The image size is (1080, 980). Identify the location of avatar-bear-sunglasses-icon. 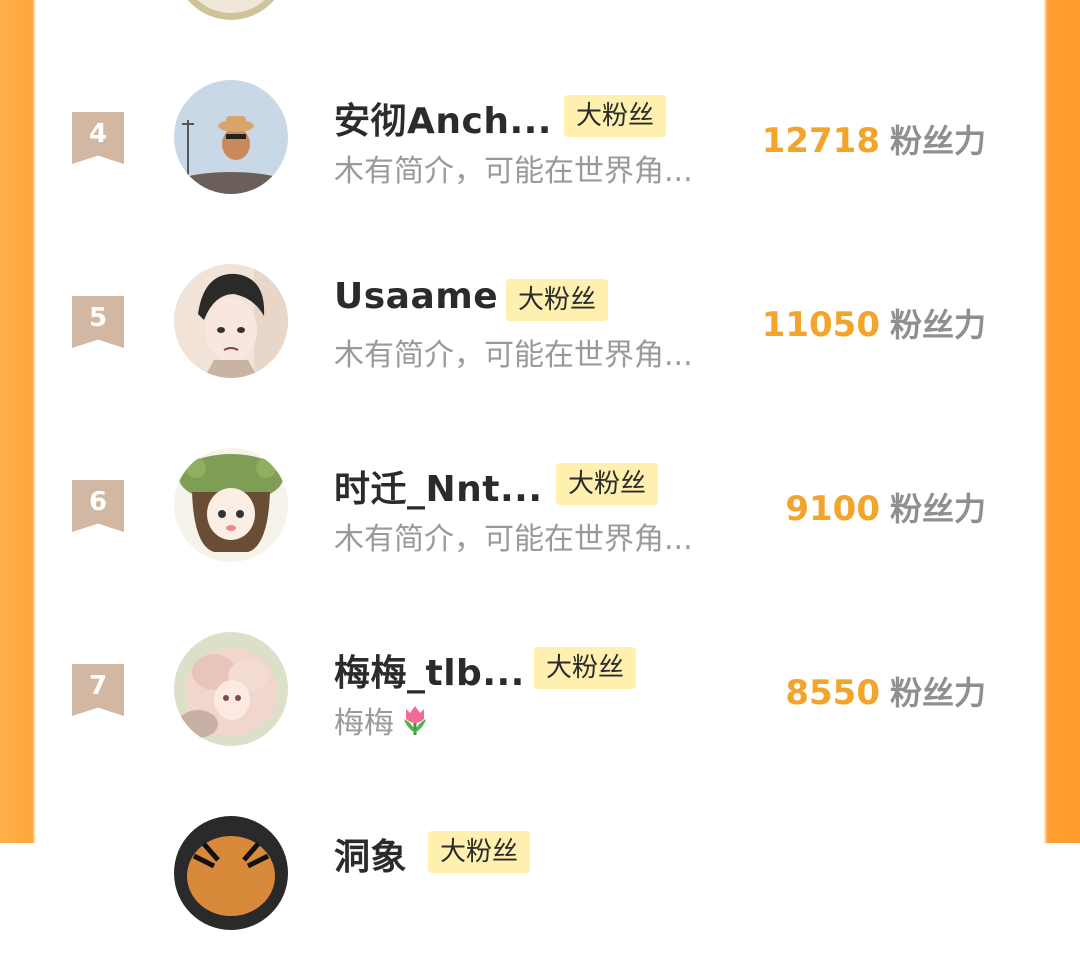
(231, 137).